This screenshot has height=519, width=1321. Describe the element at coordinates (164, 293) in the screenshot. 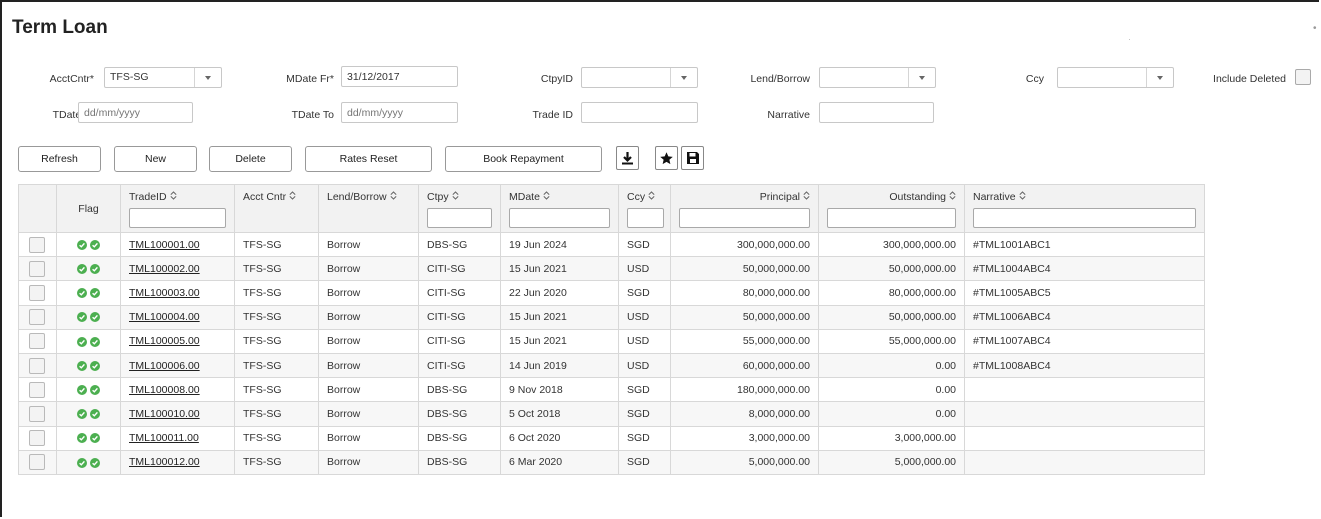

I see `tradeid-link: TML100003.00` at that location.